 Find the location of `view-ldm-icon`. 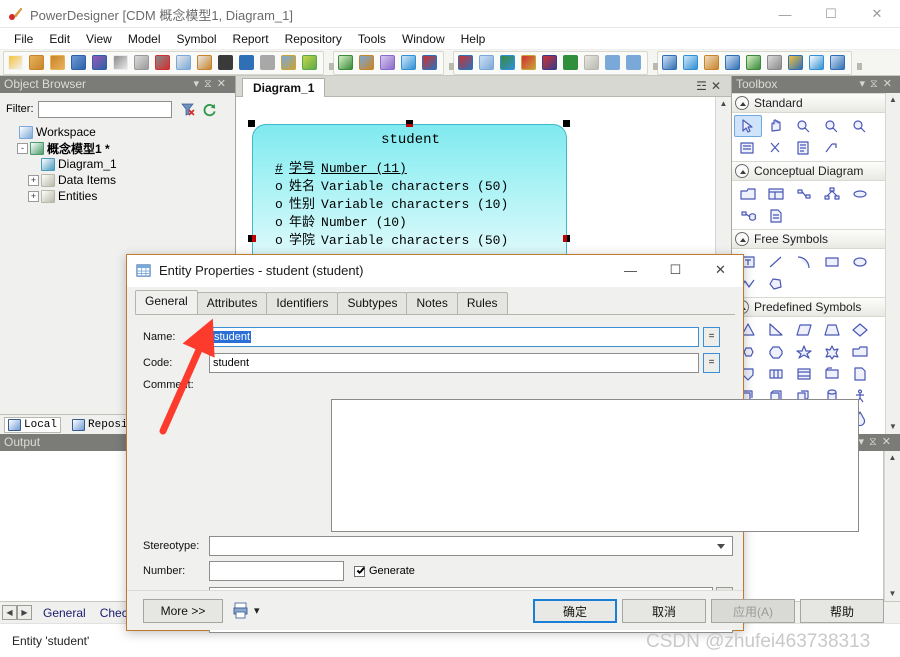

view-ldm-icon is located at coordinates (690, 63).